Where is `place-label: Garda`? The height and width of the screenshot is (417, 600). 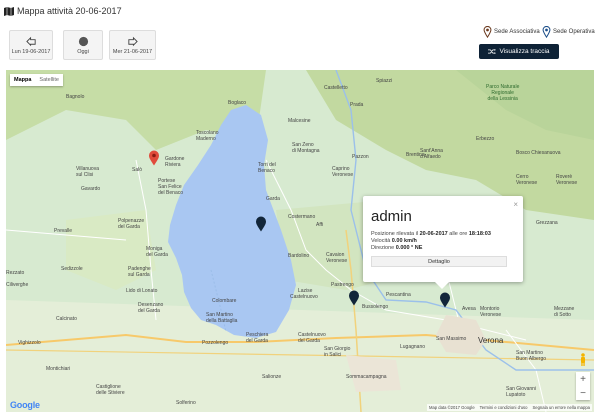 place-label: Garda is located at coordinates (273, 199).